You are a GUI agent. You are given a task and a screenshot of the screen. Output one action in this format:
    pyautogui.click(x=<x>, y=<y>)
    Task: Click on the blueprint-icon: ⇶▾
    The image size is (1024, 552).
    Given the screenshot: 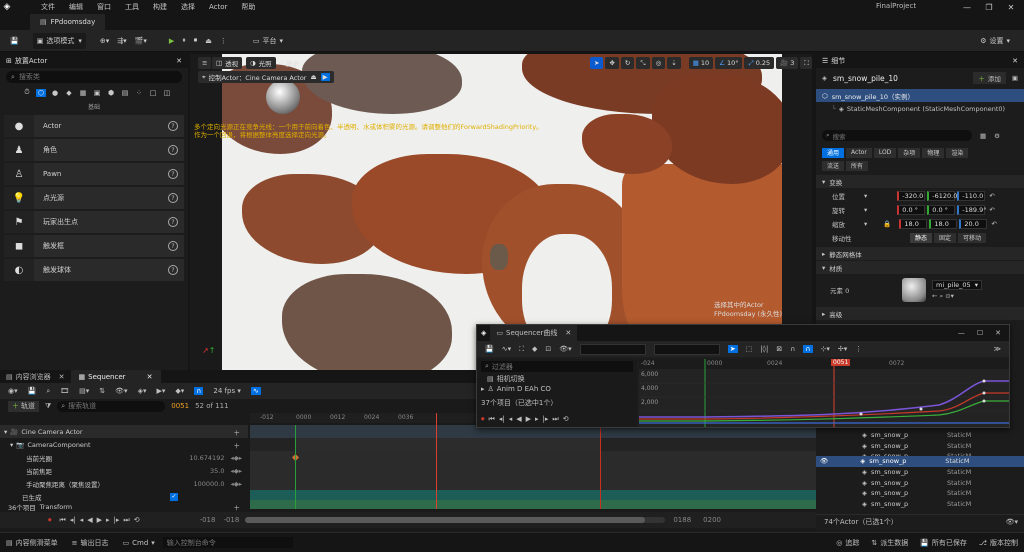 What is the action you would take?
    pyautogui.click(x=121, y=41)
    